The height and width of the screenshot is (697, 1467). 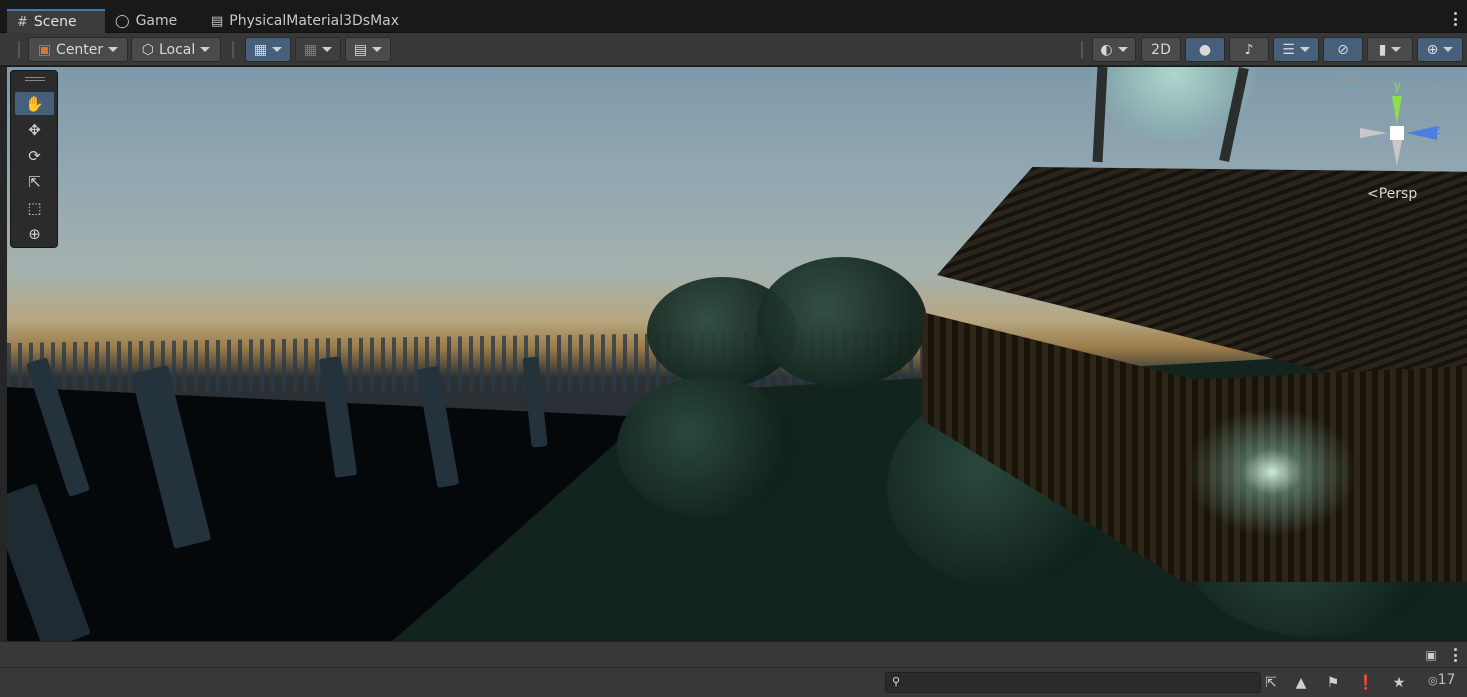 What do you see at coordinates (3, 354) in the screenshot?
I see `scene-left-edge` at bounding box center [3, 354].